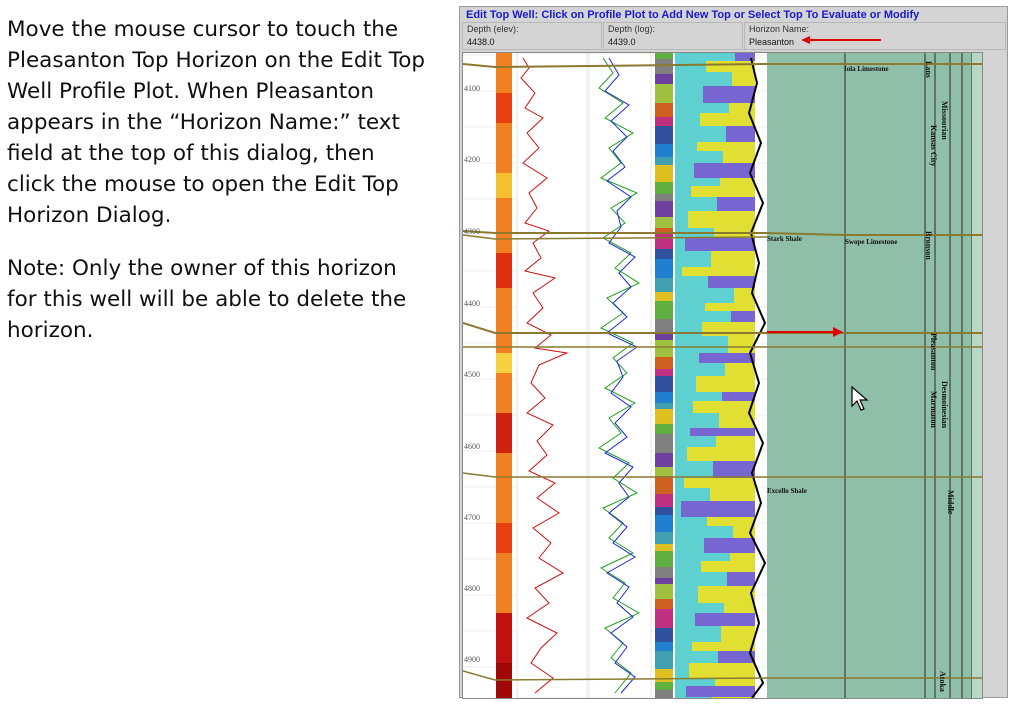 This screenshot has height=706, width=1015. What do you see at coordinates (481, 42) in the screenshot?
I see `depth-elev-value: 4438.0` at bounding box center [481, 42].